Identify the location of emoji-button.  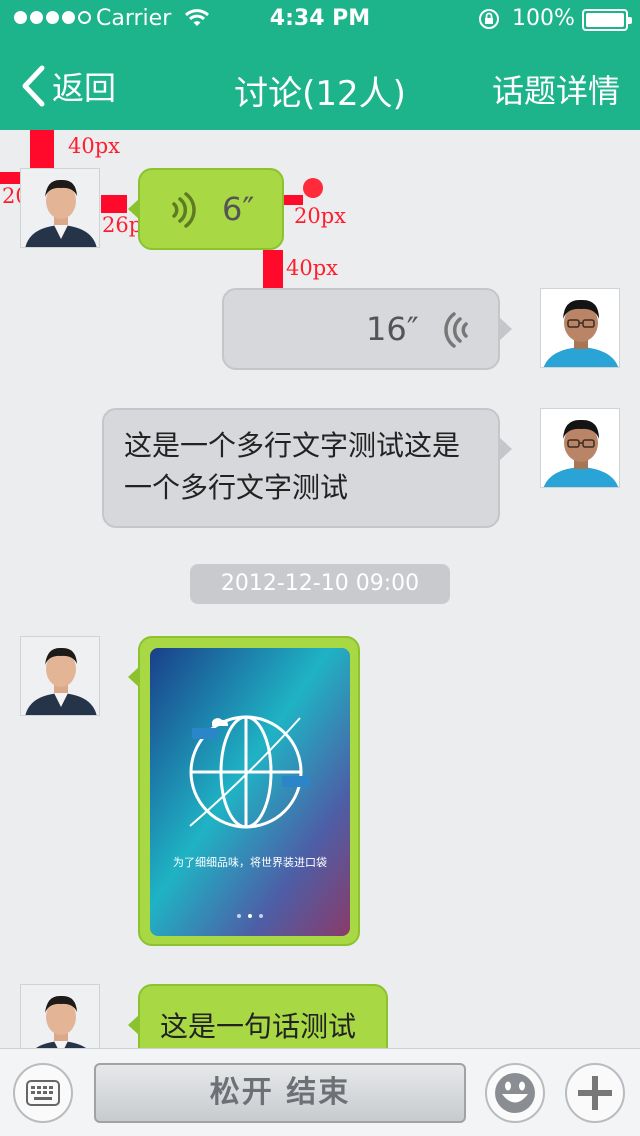
(515, 1093).